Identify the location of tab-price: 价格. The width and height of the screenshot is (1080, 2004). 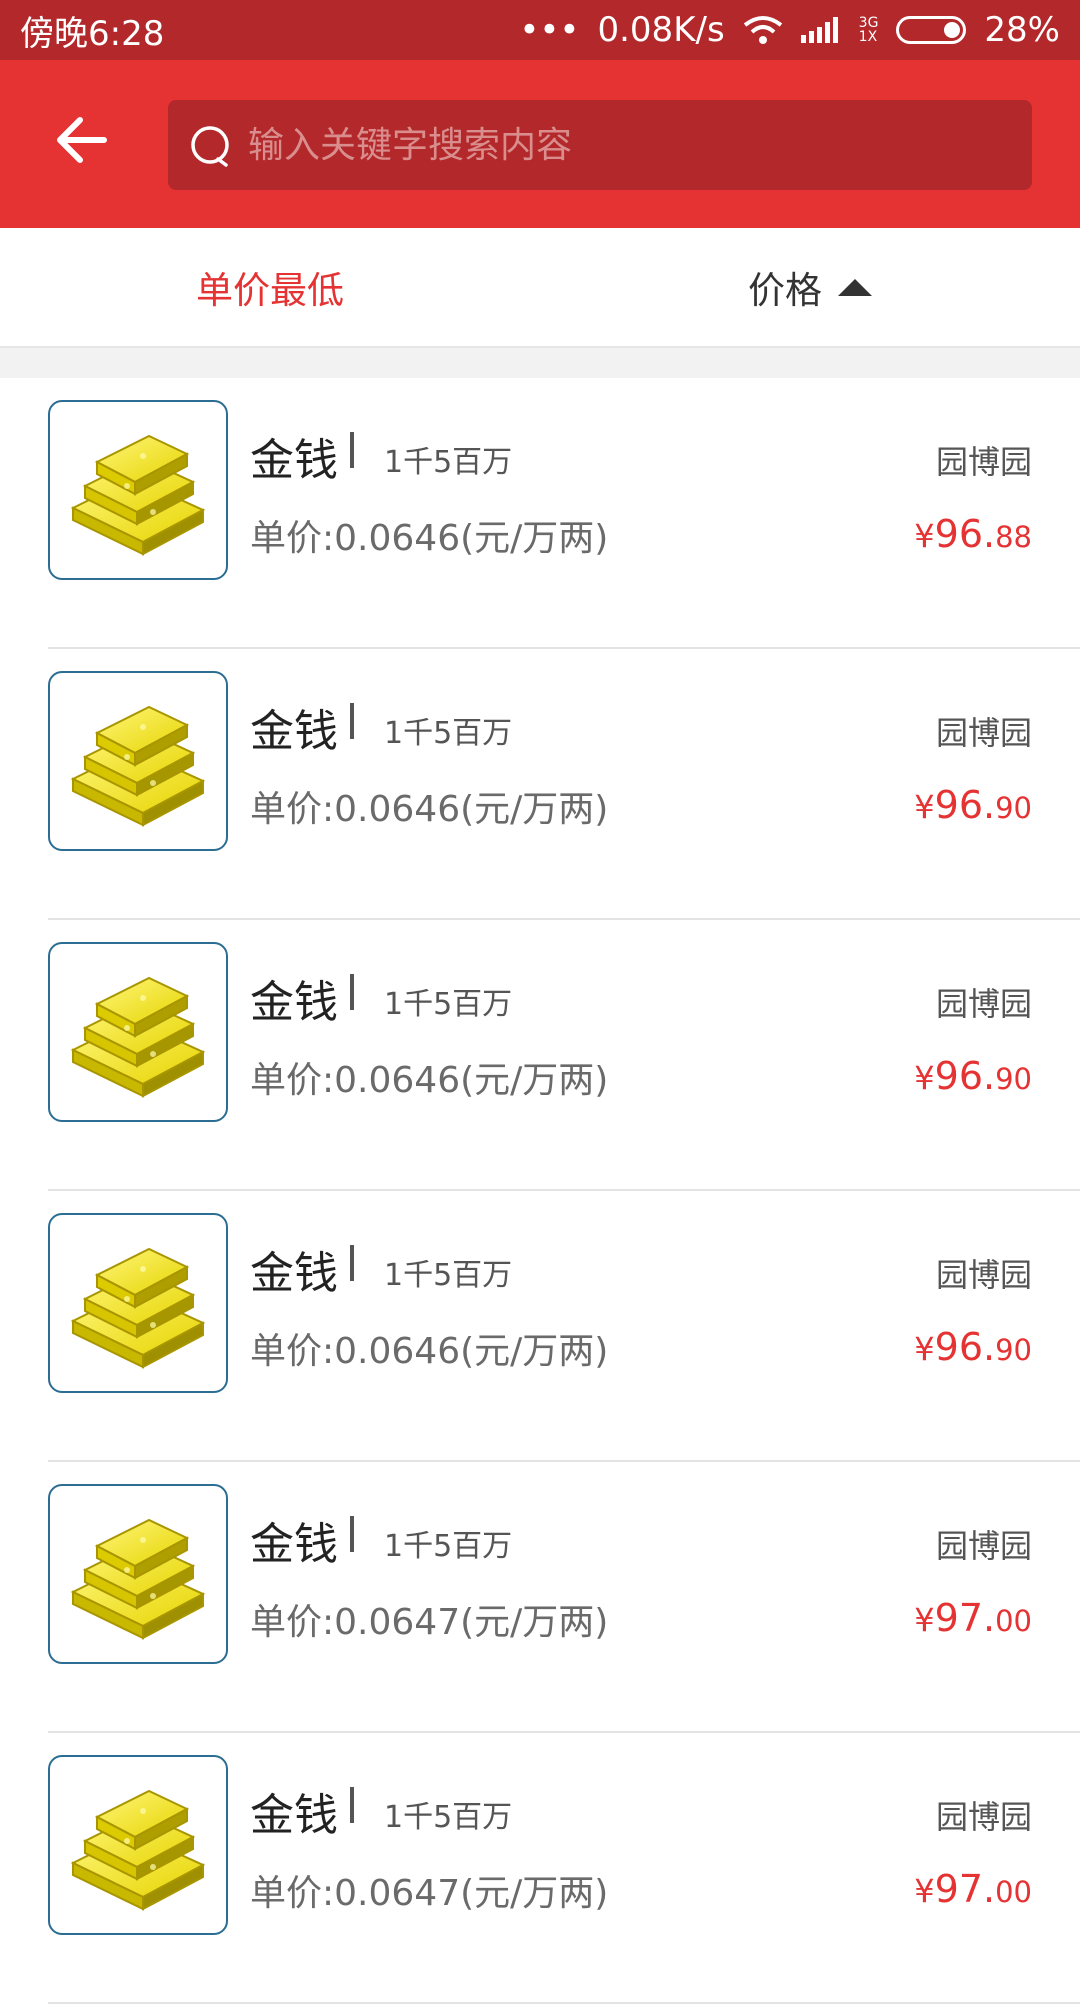
(810, 287).